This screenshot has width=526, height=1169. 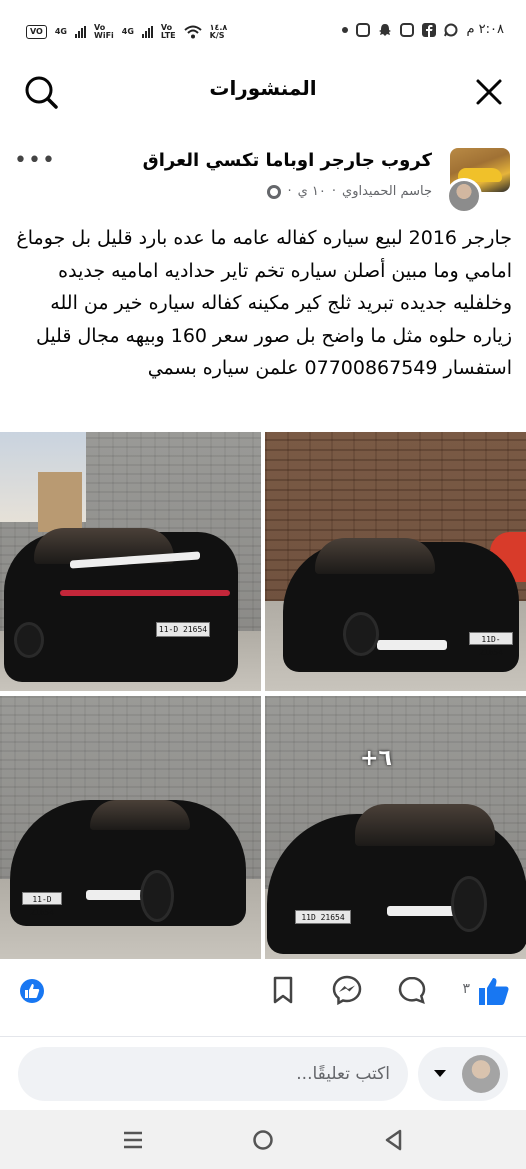 I want to click on sim1-network: 4G, so click(x=60, y=31).